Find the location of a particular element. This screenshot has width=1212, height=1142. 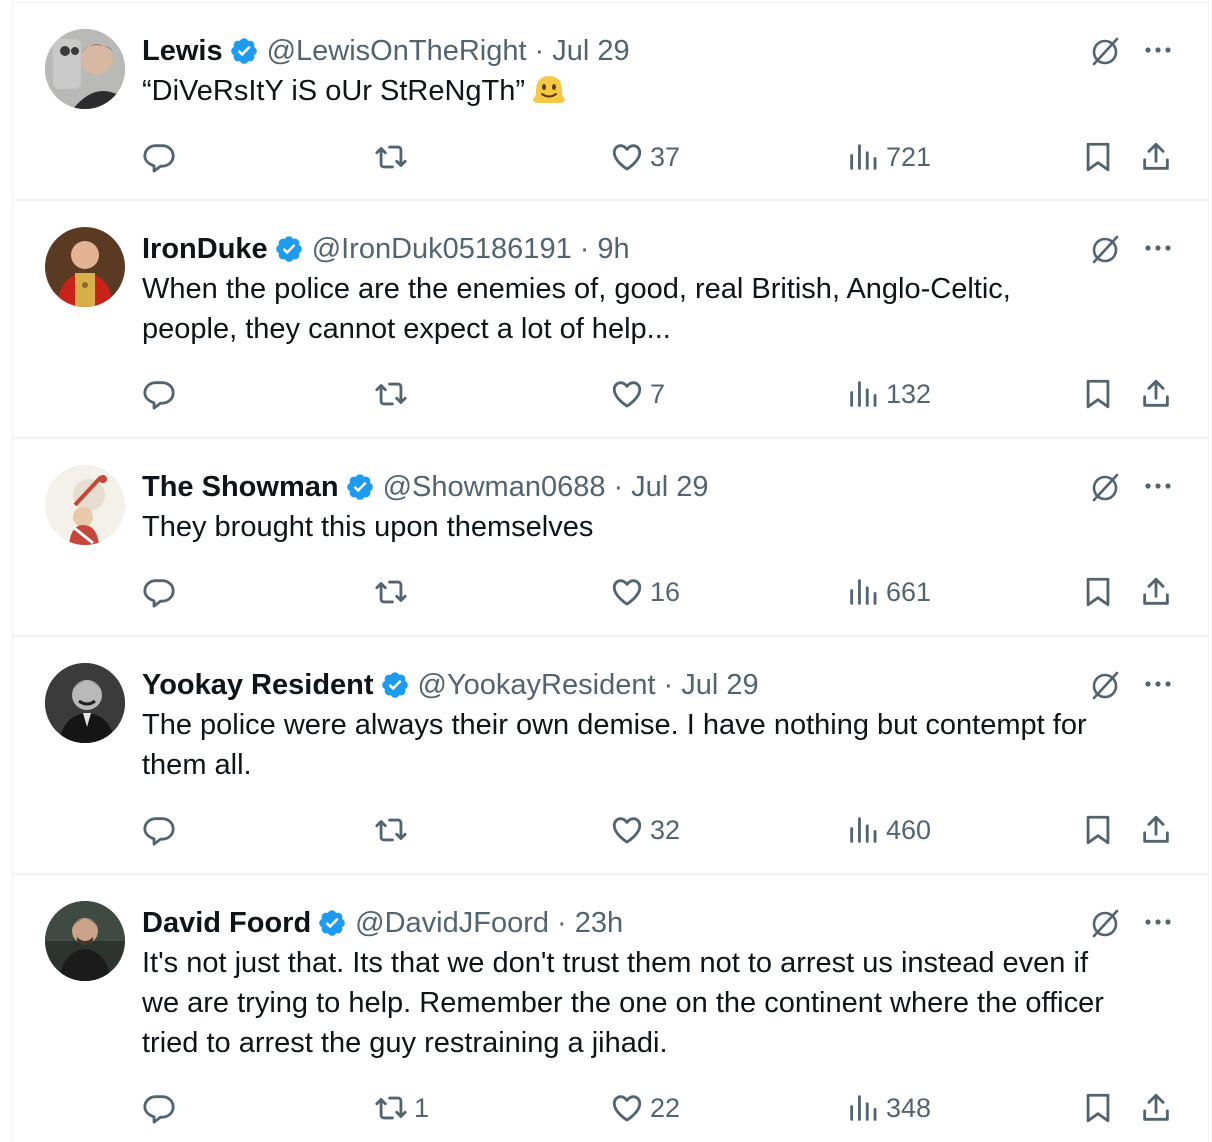

handle: @YookayResident is located at coordinates (537, 685).